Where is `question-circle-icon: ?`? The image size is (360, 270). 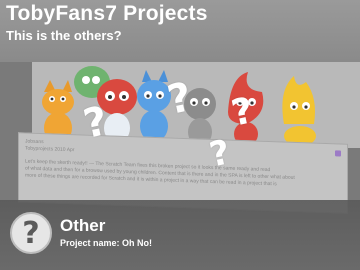 question-circle-icon: ? is located at coordinates (31, 233).